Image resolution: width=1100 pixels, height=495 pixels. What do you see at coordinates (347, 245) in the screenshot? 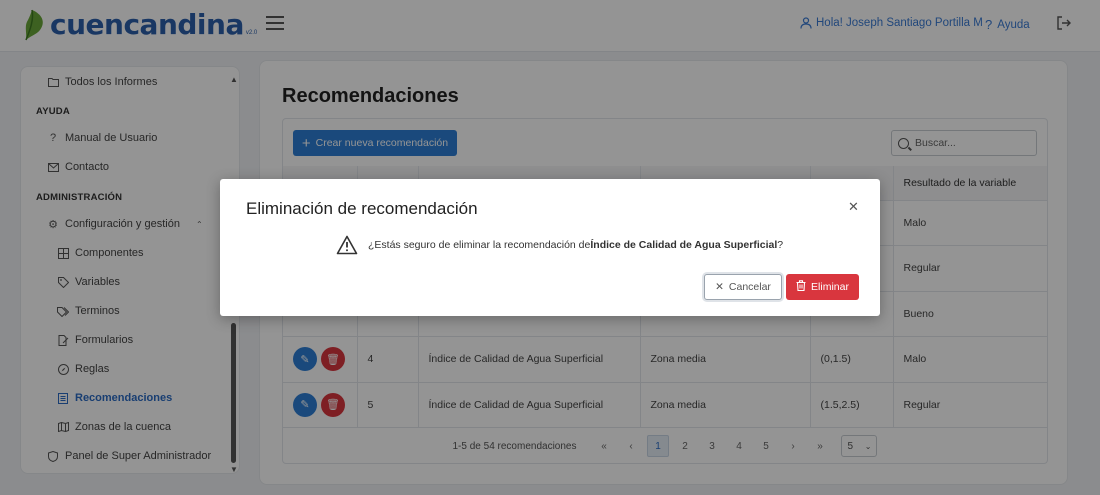
I see `warning-icon` at bounding box center [347, 245].